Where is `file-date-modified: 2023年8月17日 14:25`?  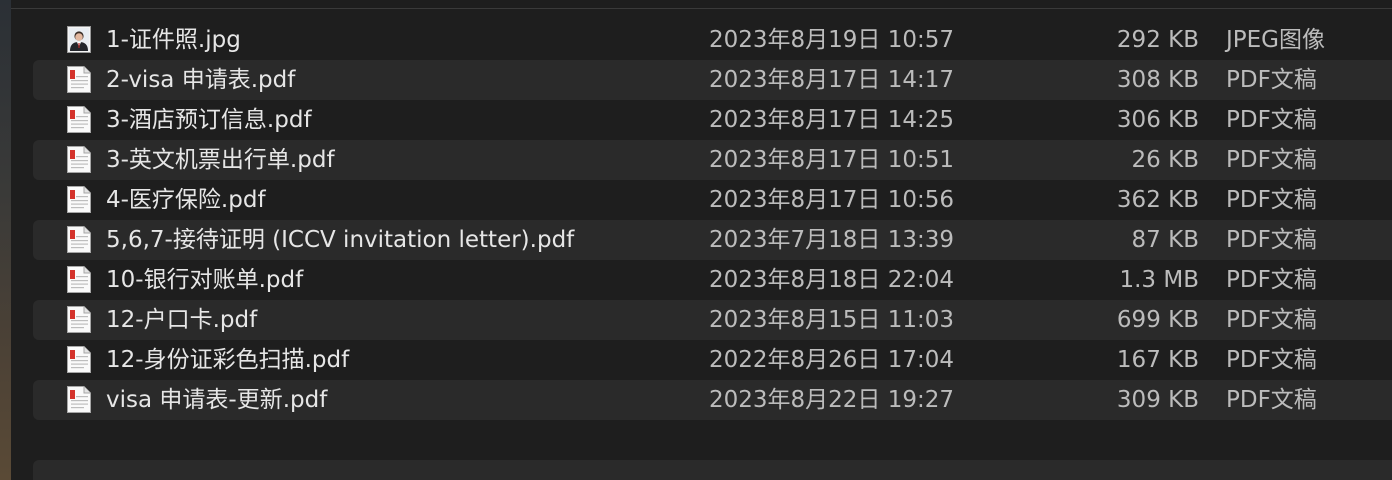
file-date-modified: 2023年8月17日 14:25 is located at coordinates (832, 120).